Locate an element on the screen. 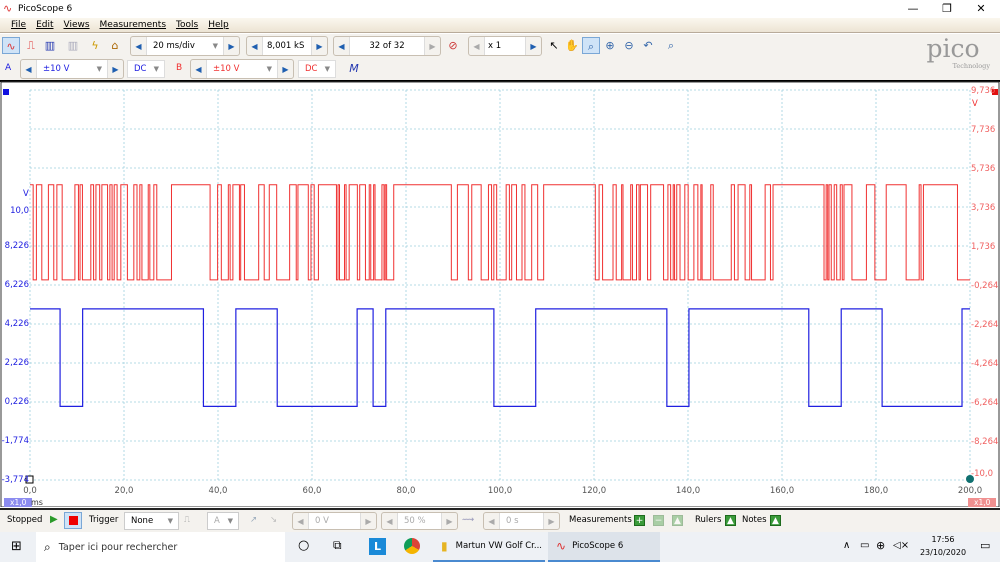  delay-next: ▶ is located at coordinates (551, 521).